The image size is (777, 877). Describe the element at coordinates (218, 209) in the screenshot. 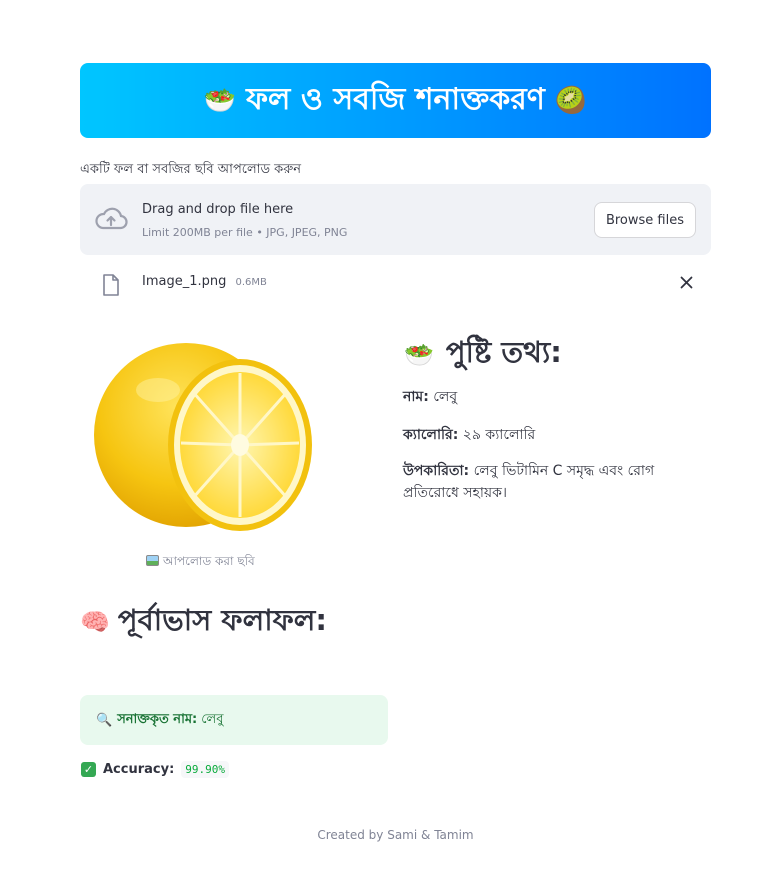

I see `dropzone-title: Drag and drop file here` at that location.